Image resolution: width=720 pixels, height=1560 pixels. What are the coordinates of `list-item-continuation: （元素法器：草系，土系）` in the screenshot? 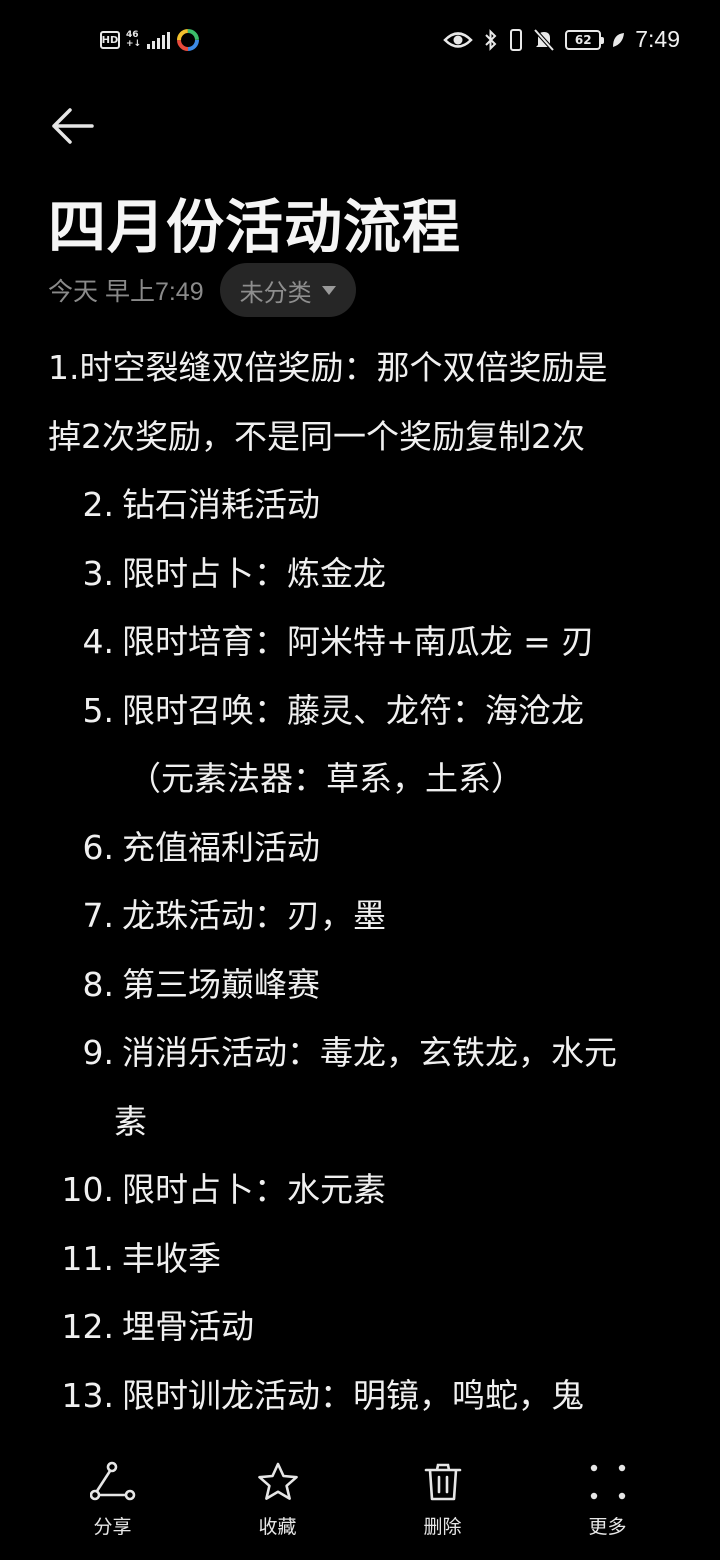 It's located at (326, 778).